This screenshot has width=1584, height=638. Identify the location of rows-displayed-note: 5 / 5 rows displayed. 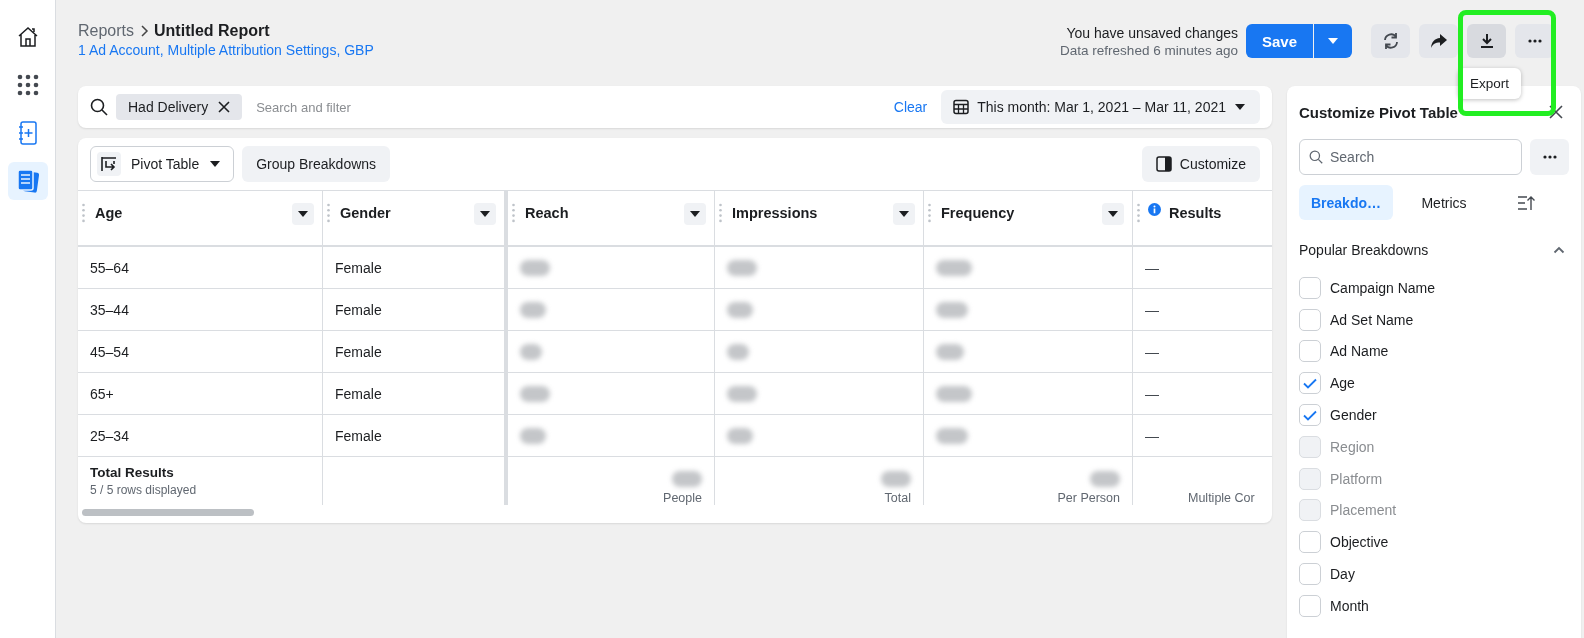
(143, 490).